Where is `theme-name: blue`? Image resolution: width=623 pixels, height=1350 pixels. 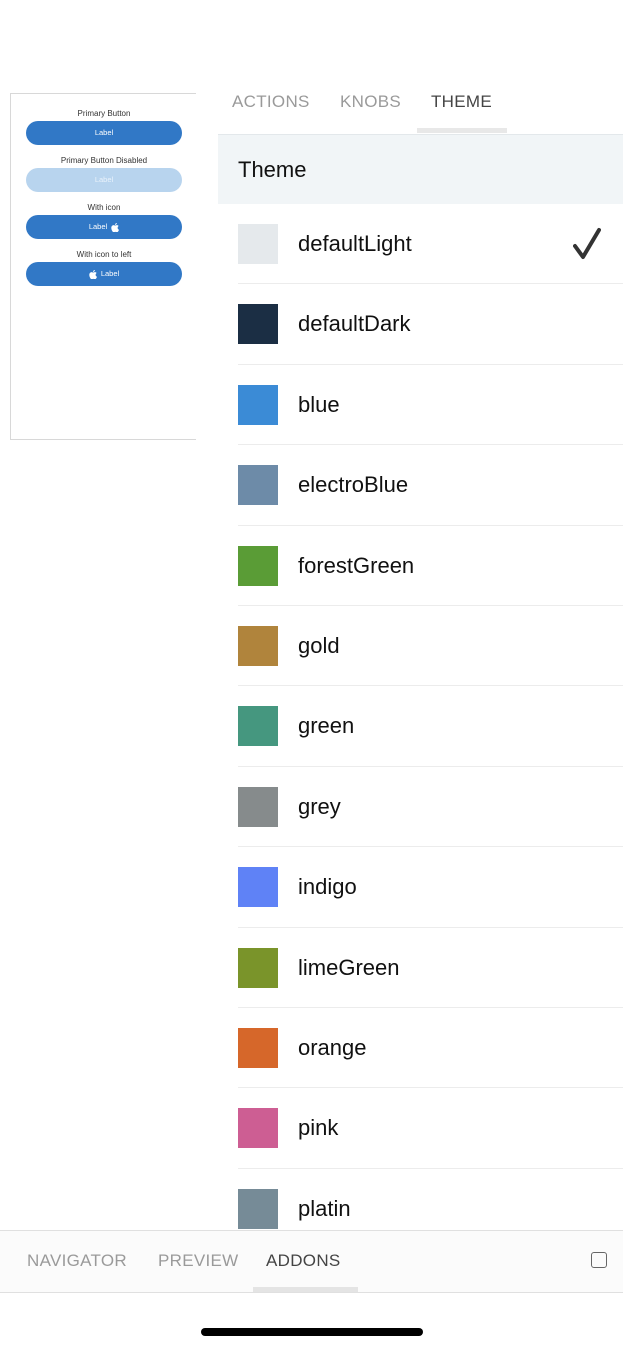
theme-name: blue is located at coordinates (319, 404).